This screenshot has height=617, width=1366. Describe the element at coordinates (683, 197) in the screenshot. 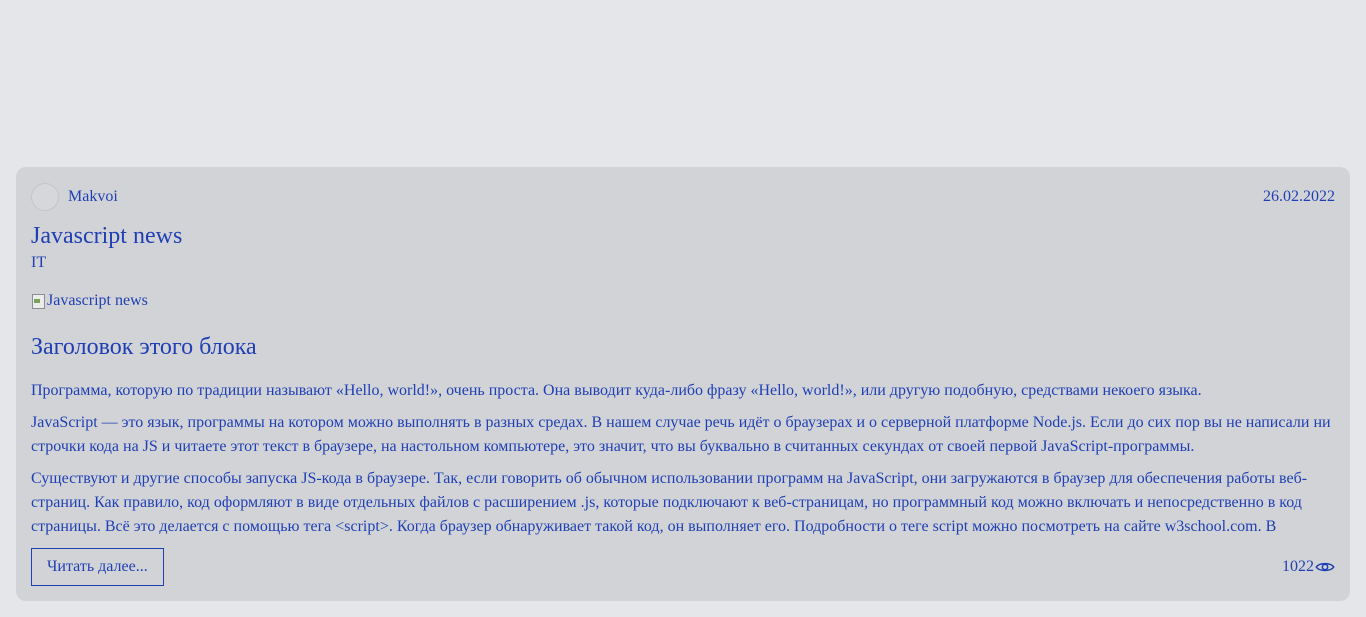

I see `post-header: Makvoi 26.02.2022` at that location.